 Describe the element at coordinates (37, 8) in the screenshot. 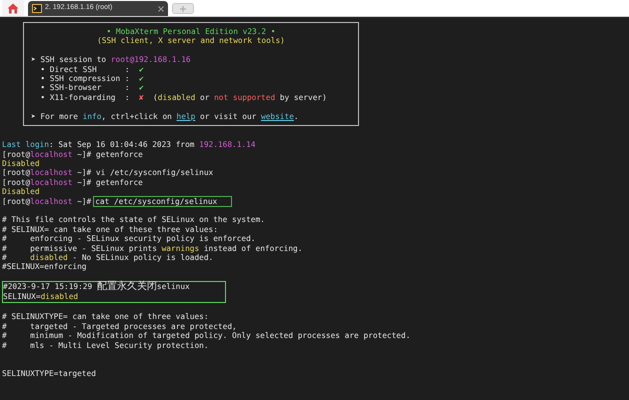

I see `terminal-icon` at that location.